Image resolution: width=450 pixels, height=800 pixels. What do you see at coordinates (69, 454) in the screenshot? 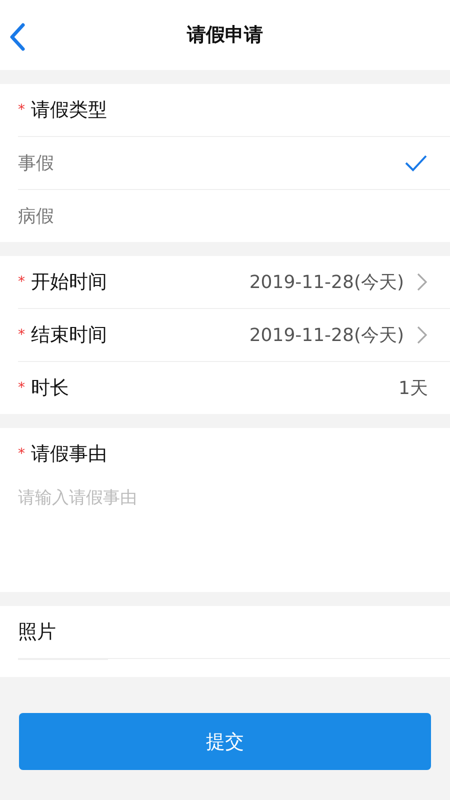
I see `field-label: 请假事由` at bounding box center [69, 454].